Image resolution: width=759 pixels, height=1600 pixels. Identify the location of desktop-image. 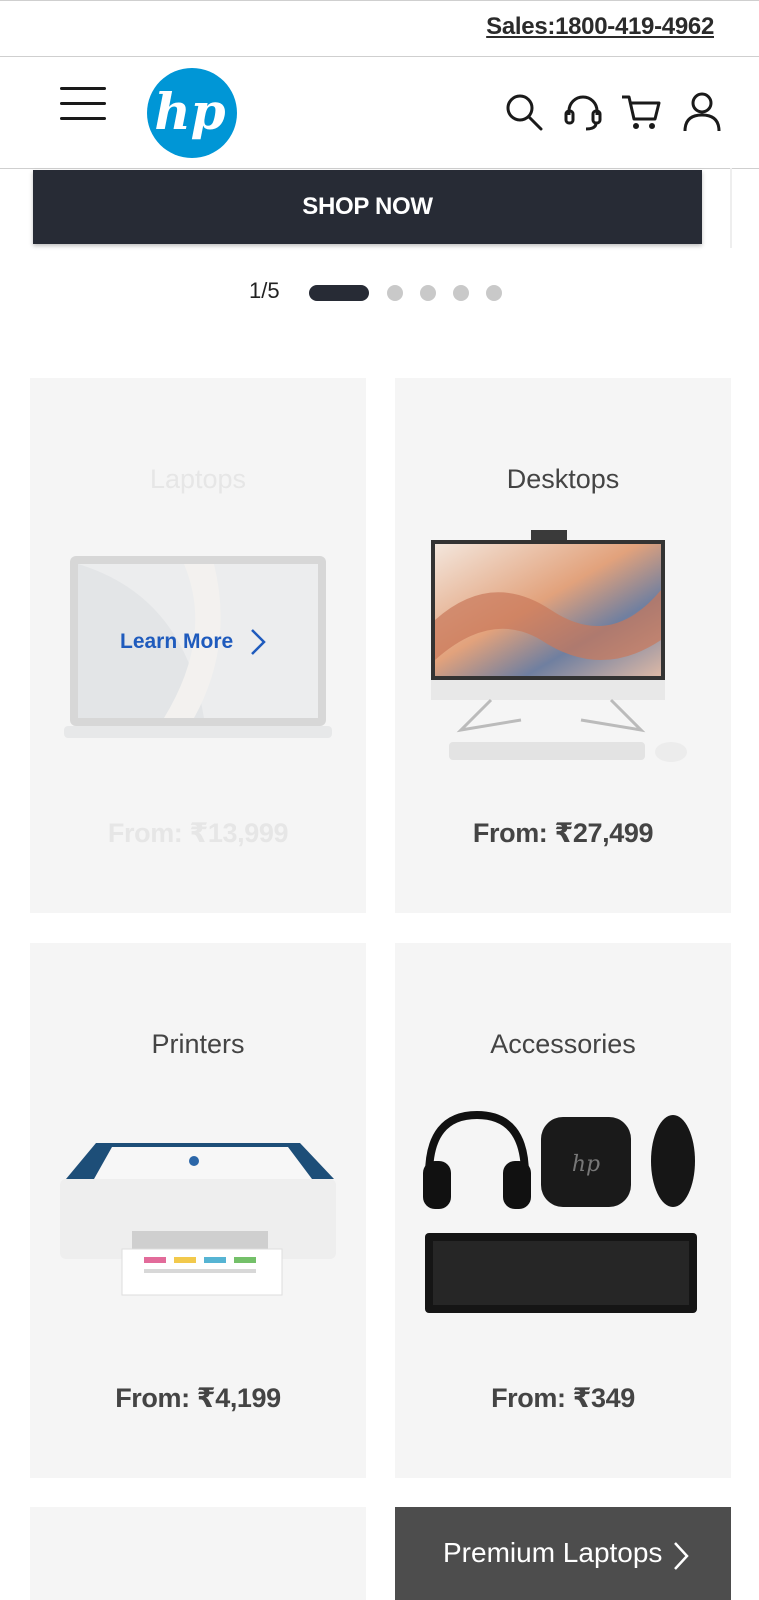
(559, 646).